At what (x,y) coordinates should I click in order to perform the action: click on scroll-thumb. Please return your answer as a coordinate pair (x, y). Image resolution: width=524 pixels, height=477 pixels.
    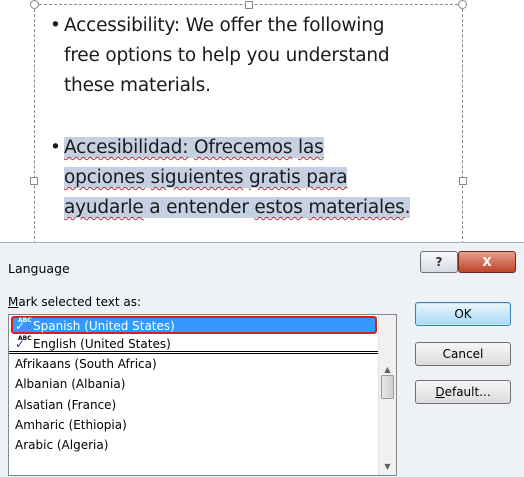
    Looking at the image, I should click on (387, 387).